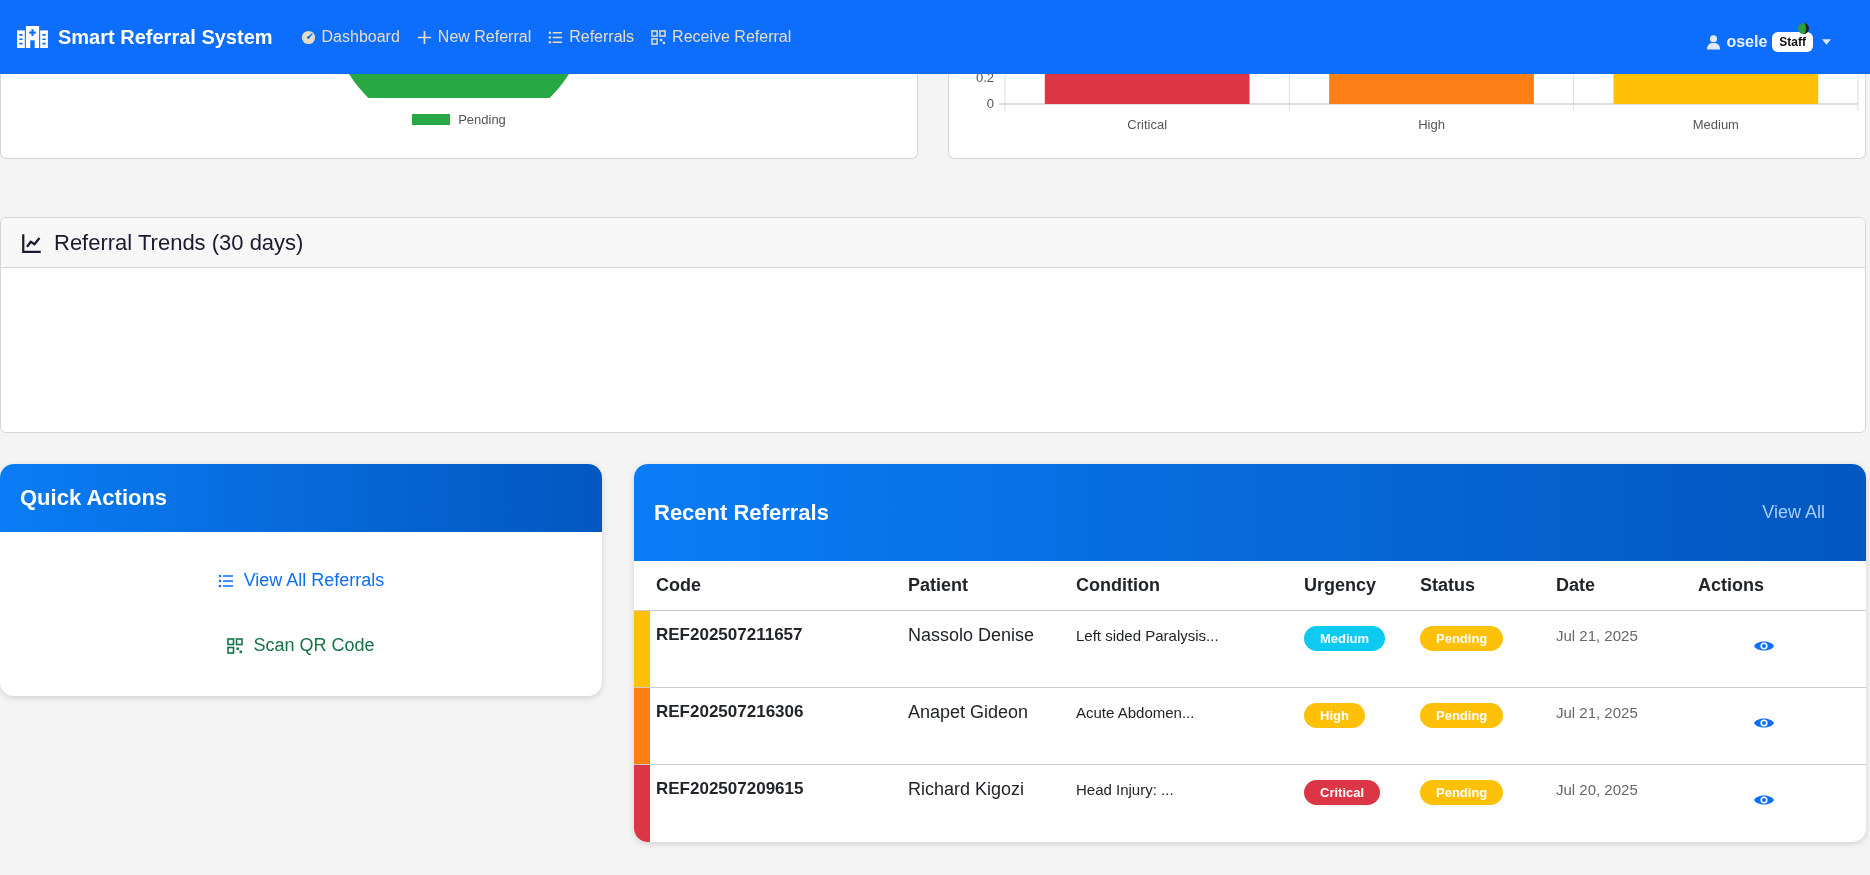 The height and width of the screenshot is (875, 1870). What do you see at coordinates (776, 649) in the screenshot?
I see `table-cell: REF202507211657` at bounding box center [776, 649].